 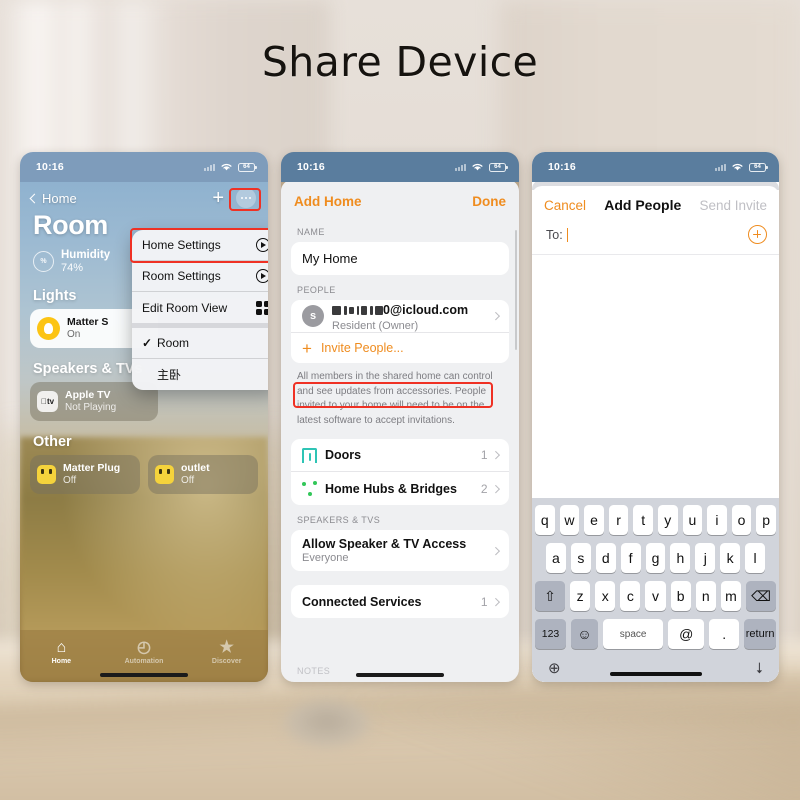 I want to click on speakers-card: Allow Speaker & TV Access Everyone, so click(x=400, y=550).